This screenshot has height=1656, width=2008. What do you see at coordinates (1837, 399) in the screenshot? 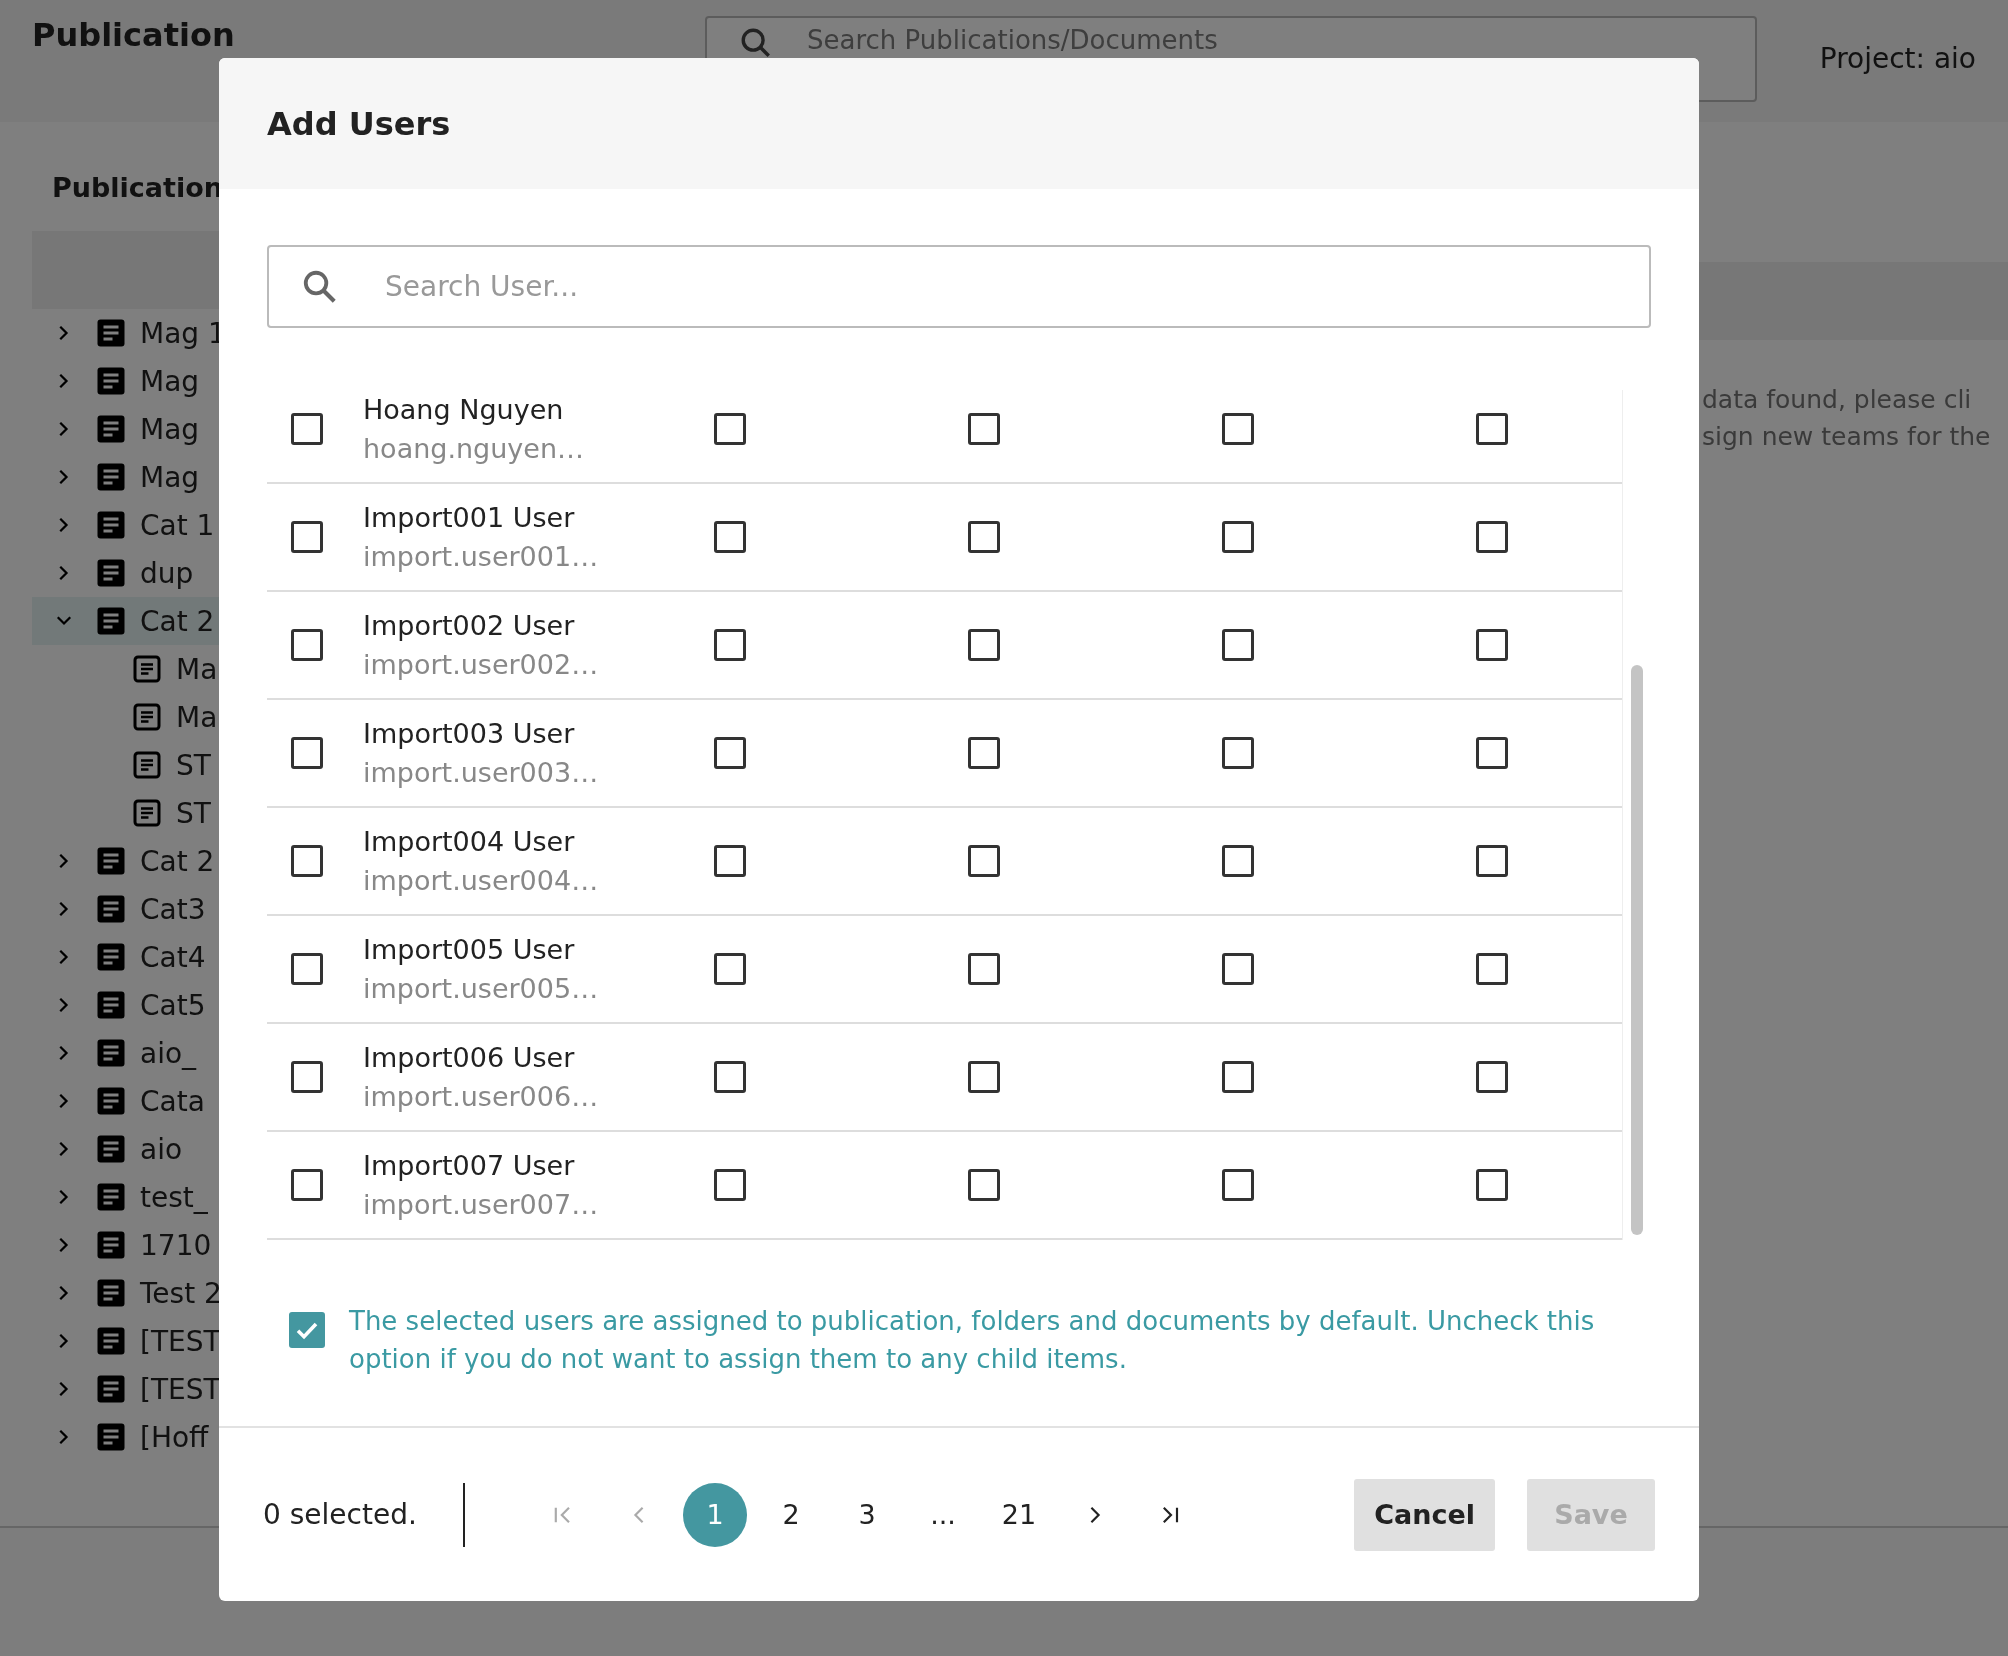
I see `empty-message: data found, please cli` at bounding box center [1837, 399].